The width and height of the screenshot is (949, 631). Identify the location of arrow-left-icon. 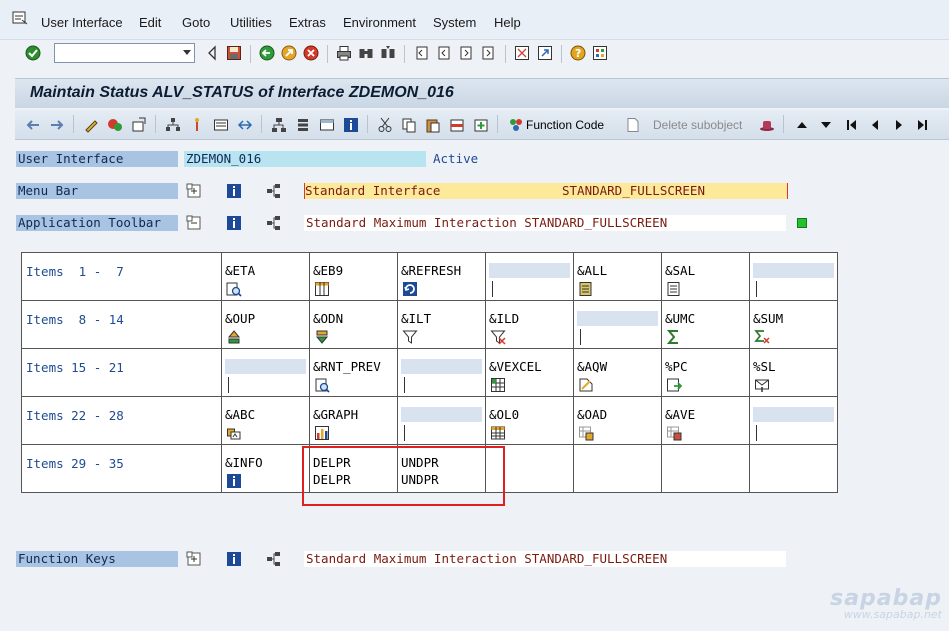
(33, 125).